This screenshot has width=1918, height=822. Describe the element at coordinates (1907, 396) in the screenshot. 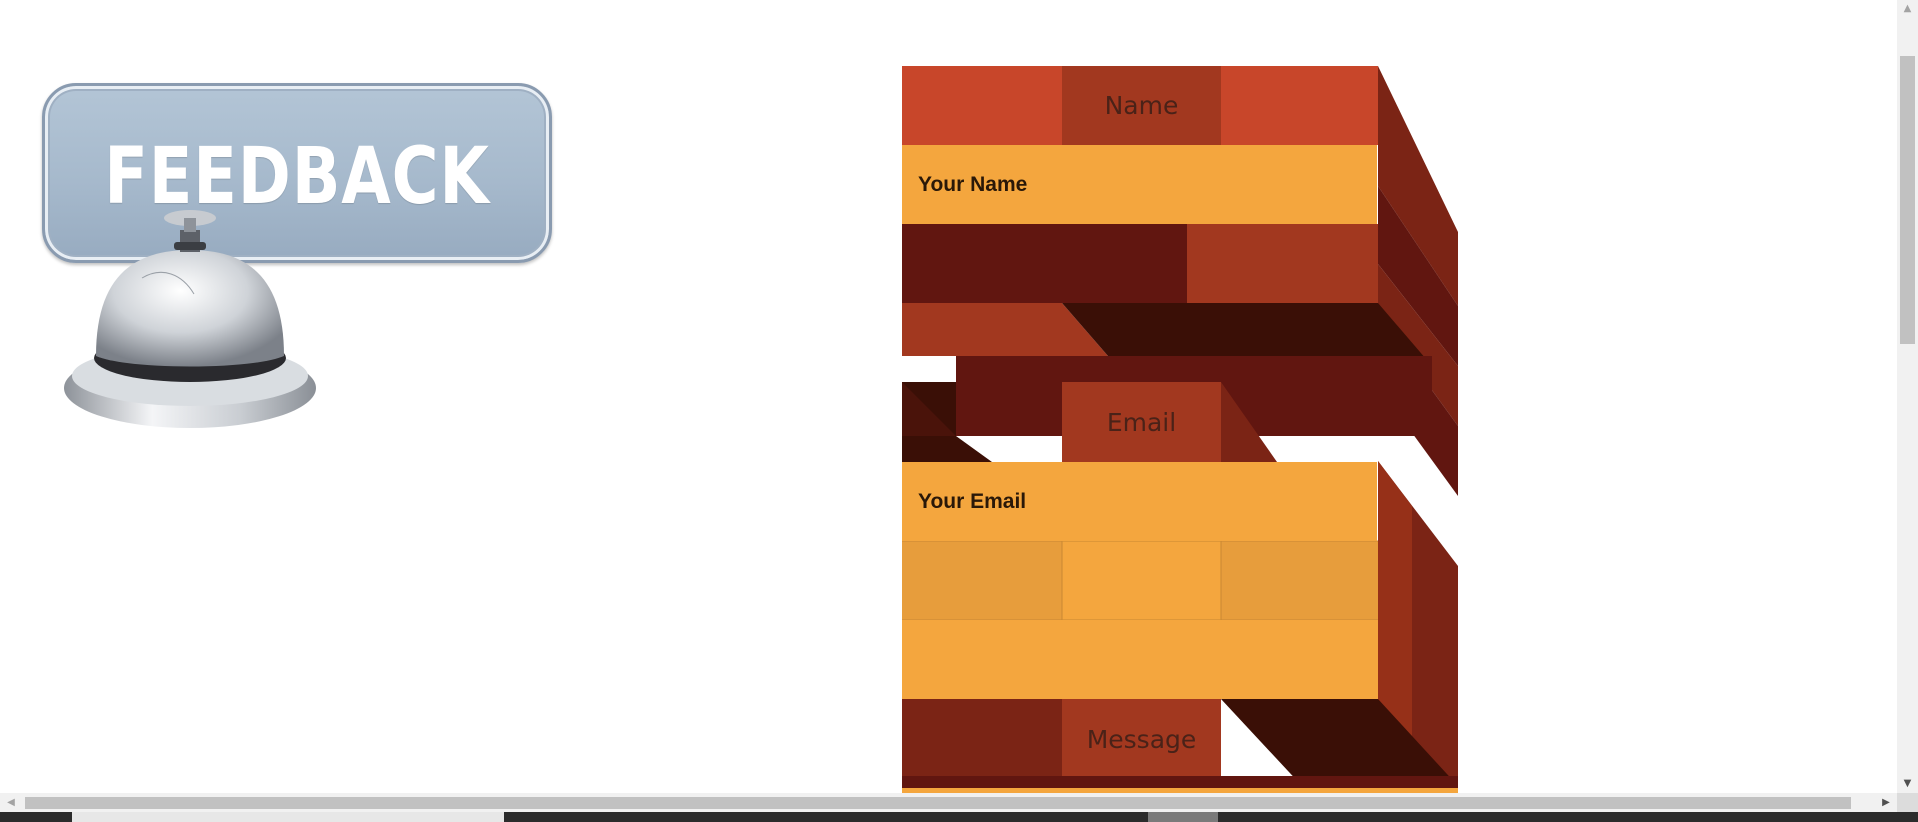

I see `vertical-scrollbar: ▲ ▼` at that location.